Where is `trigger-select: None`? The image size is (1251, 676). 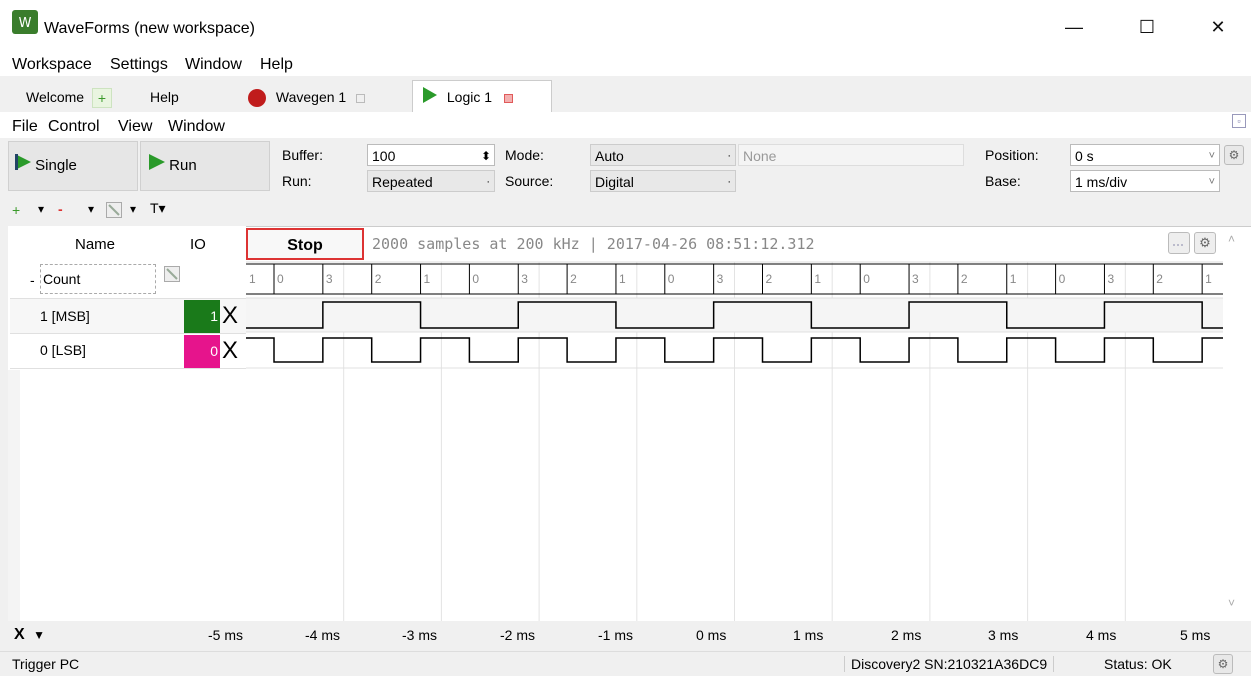 trigger-select: None is located at coordinates (851, 155).